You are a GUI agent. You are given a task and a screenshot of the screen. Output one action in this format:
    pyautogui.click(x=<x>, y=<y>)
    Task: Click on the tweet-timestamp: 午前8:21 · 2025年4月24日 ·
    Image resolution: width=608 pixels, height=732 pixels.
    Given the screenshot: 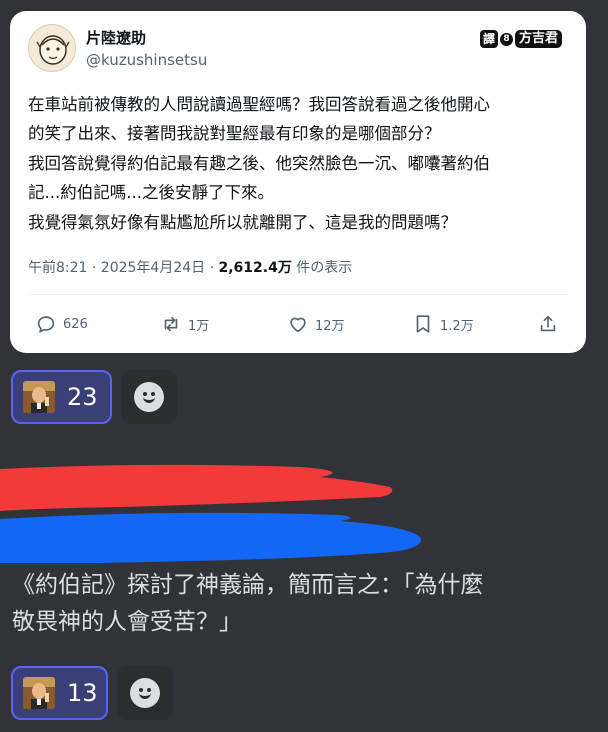 What is the action you would take?
    pyautogui.click(x=121, y=268)
    